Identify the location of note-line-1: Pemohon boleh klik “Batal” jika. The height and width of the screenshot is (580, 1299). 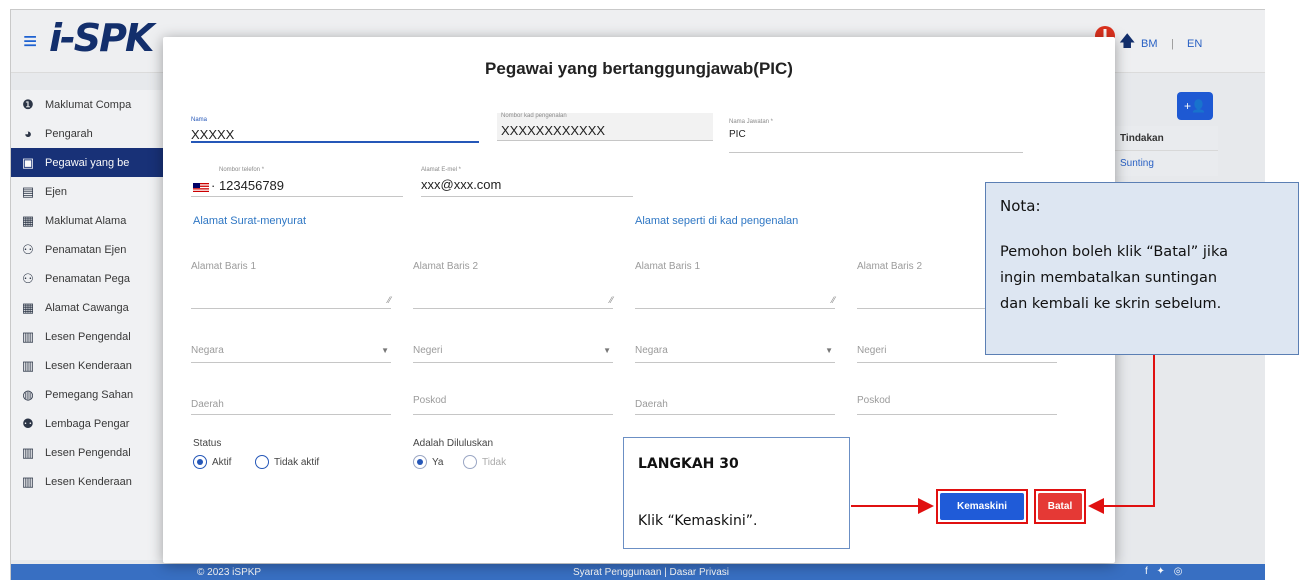
(1114, 252).